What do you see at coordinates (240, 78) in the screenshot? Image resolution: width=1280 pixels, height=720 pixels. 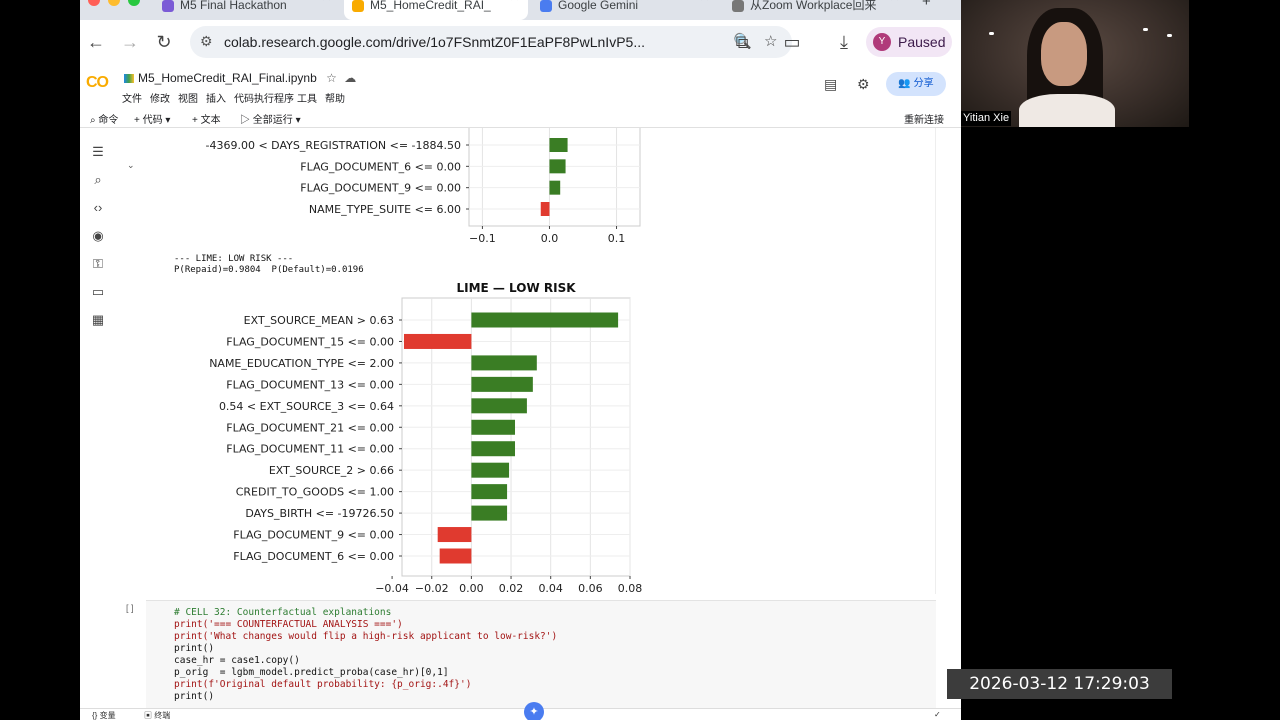 I see `notebook-title: M5_HomeCredit_RAI_Final.ipynb ☆ ☁` at bounding box center [240, 78].